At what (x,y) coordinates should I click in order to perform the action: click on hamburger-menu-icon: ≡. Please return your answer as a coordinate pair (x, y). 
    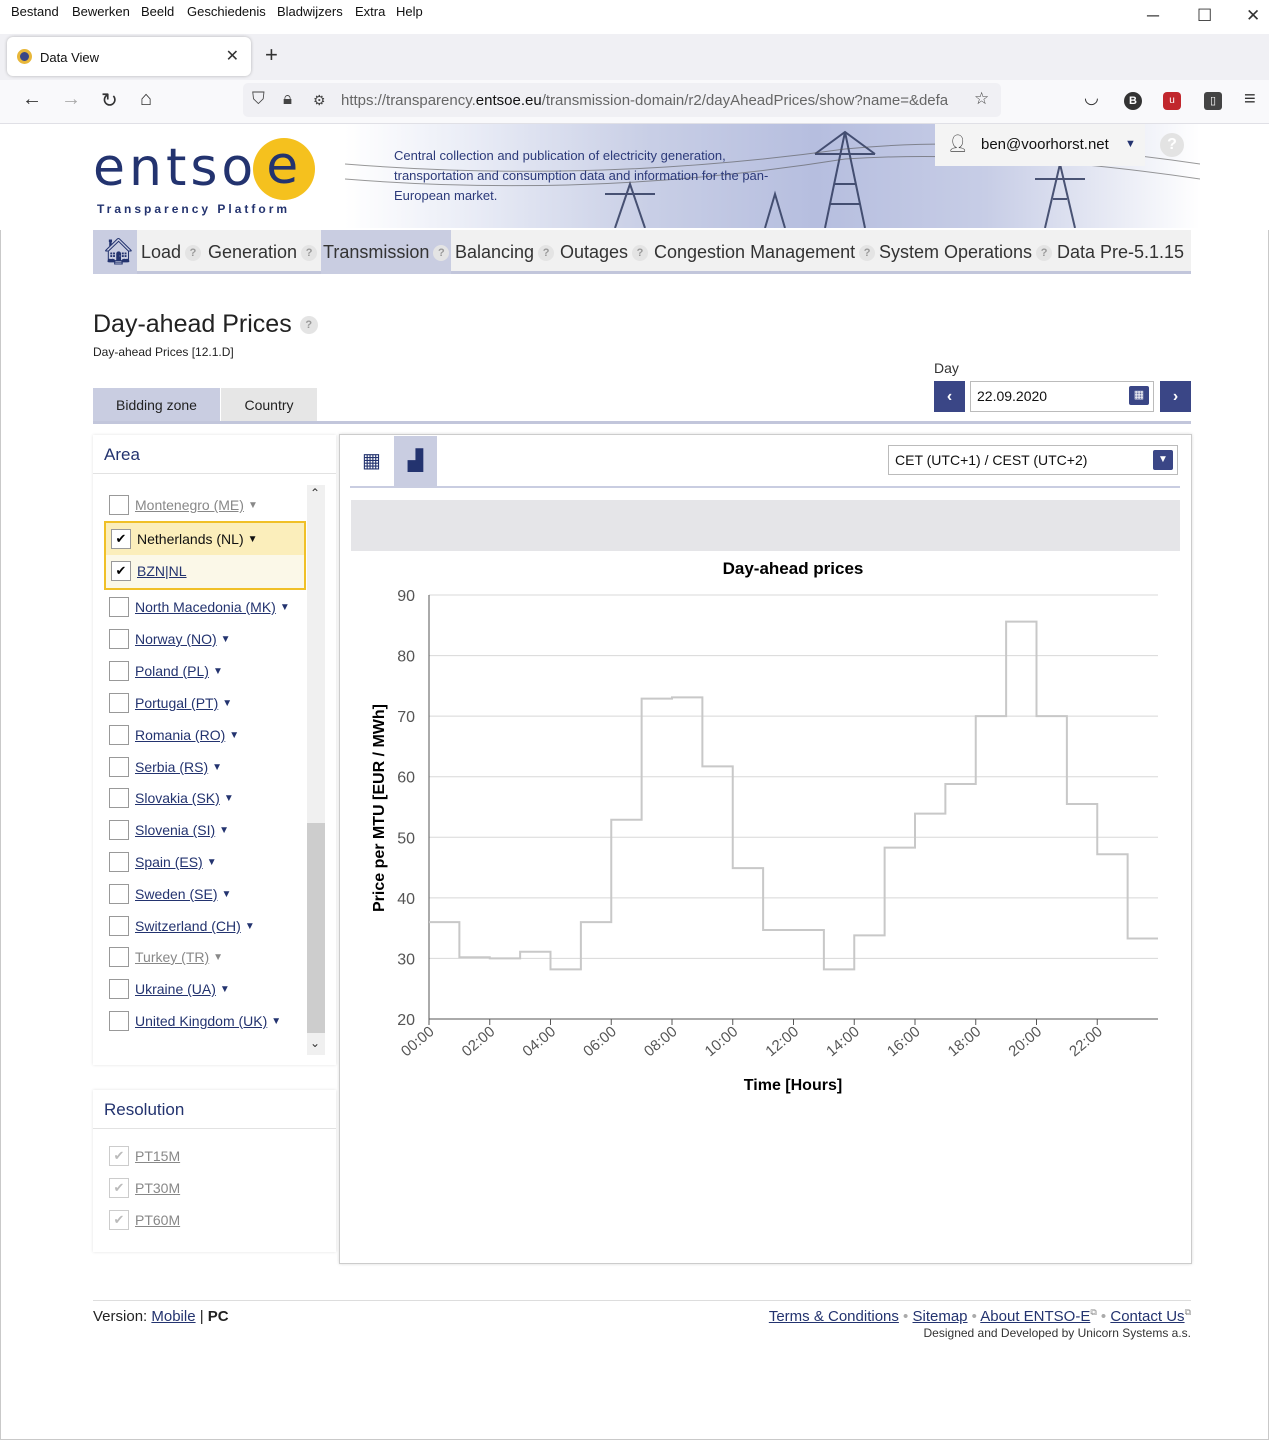
    Looking at the image, I should click on (1250, 99).